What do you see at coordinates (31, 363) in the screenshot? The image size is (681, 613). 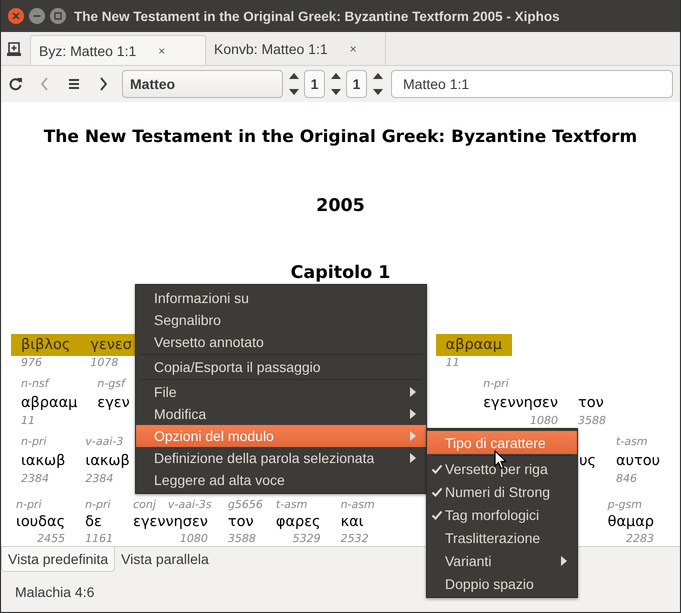 I see `strong-number: 976` at bounding box center [31, 363].